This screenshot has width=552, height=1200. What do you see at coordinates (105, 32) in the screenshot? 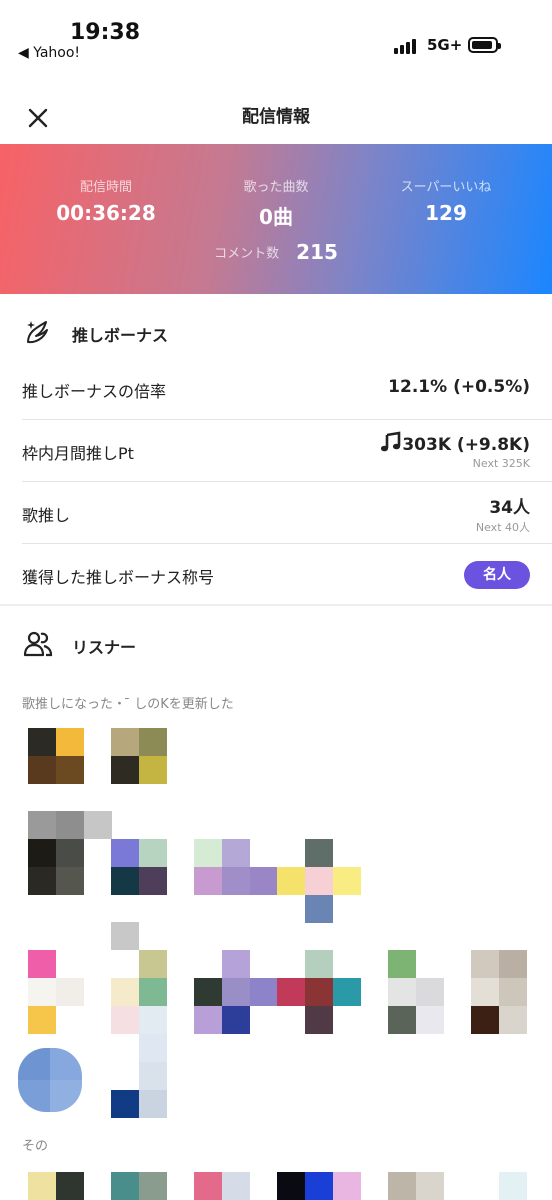
I see `status-time: 19:38` at bounding box center [105, 32].